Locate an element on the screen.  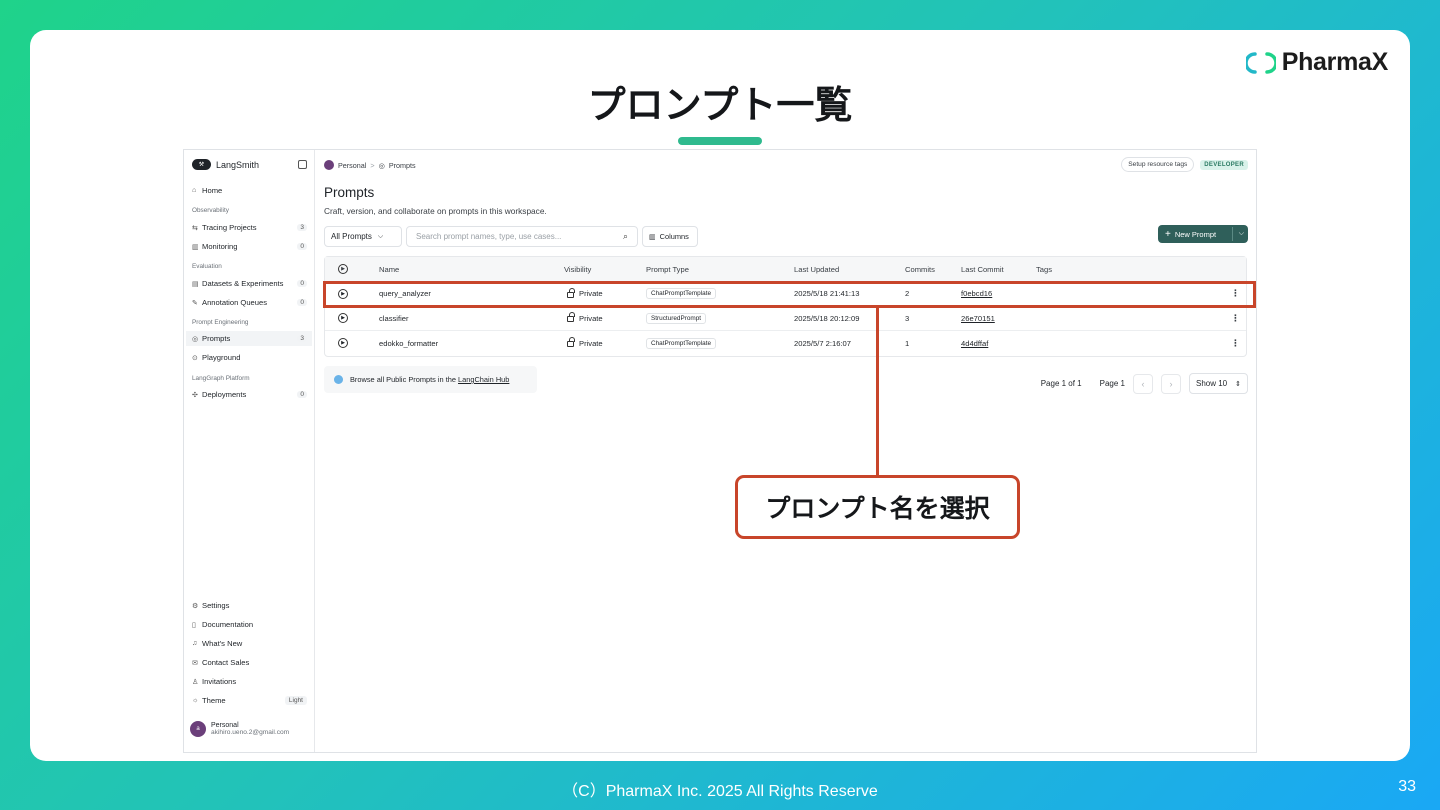
sidebar-item-monitoring: ▥ Monitoring 0 is located at coordinates (249, 246).